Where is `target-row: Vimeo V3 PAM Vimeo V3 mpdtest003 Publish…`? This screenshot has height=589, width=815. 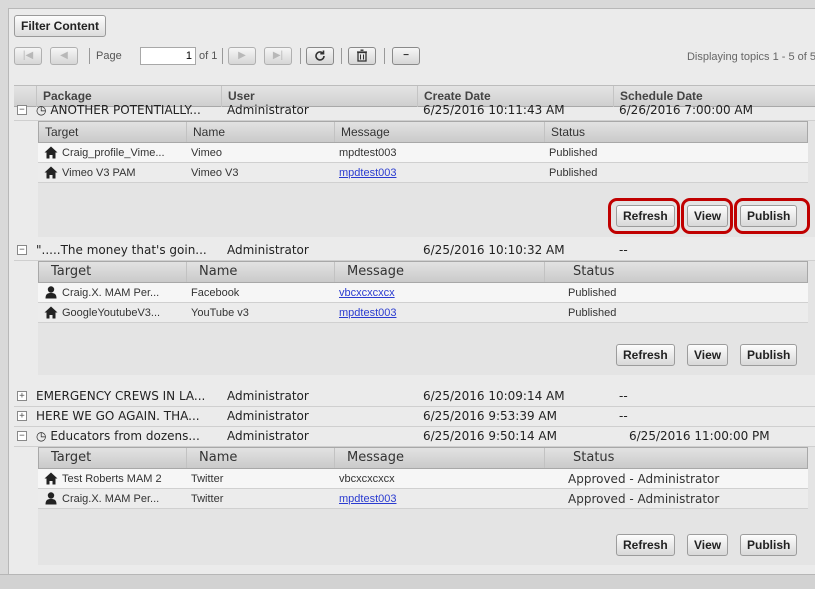
target-row: Vimeo V3 PAM Vimeo V3 mpdtest003 Publish… is located at coordinates (423, 173).